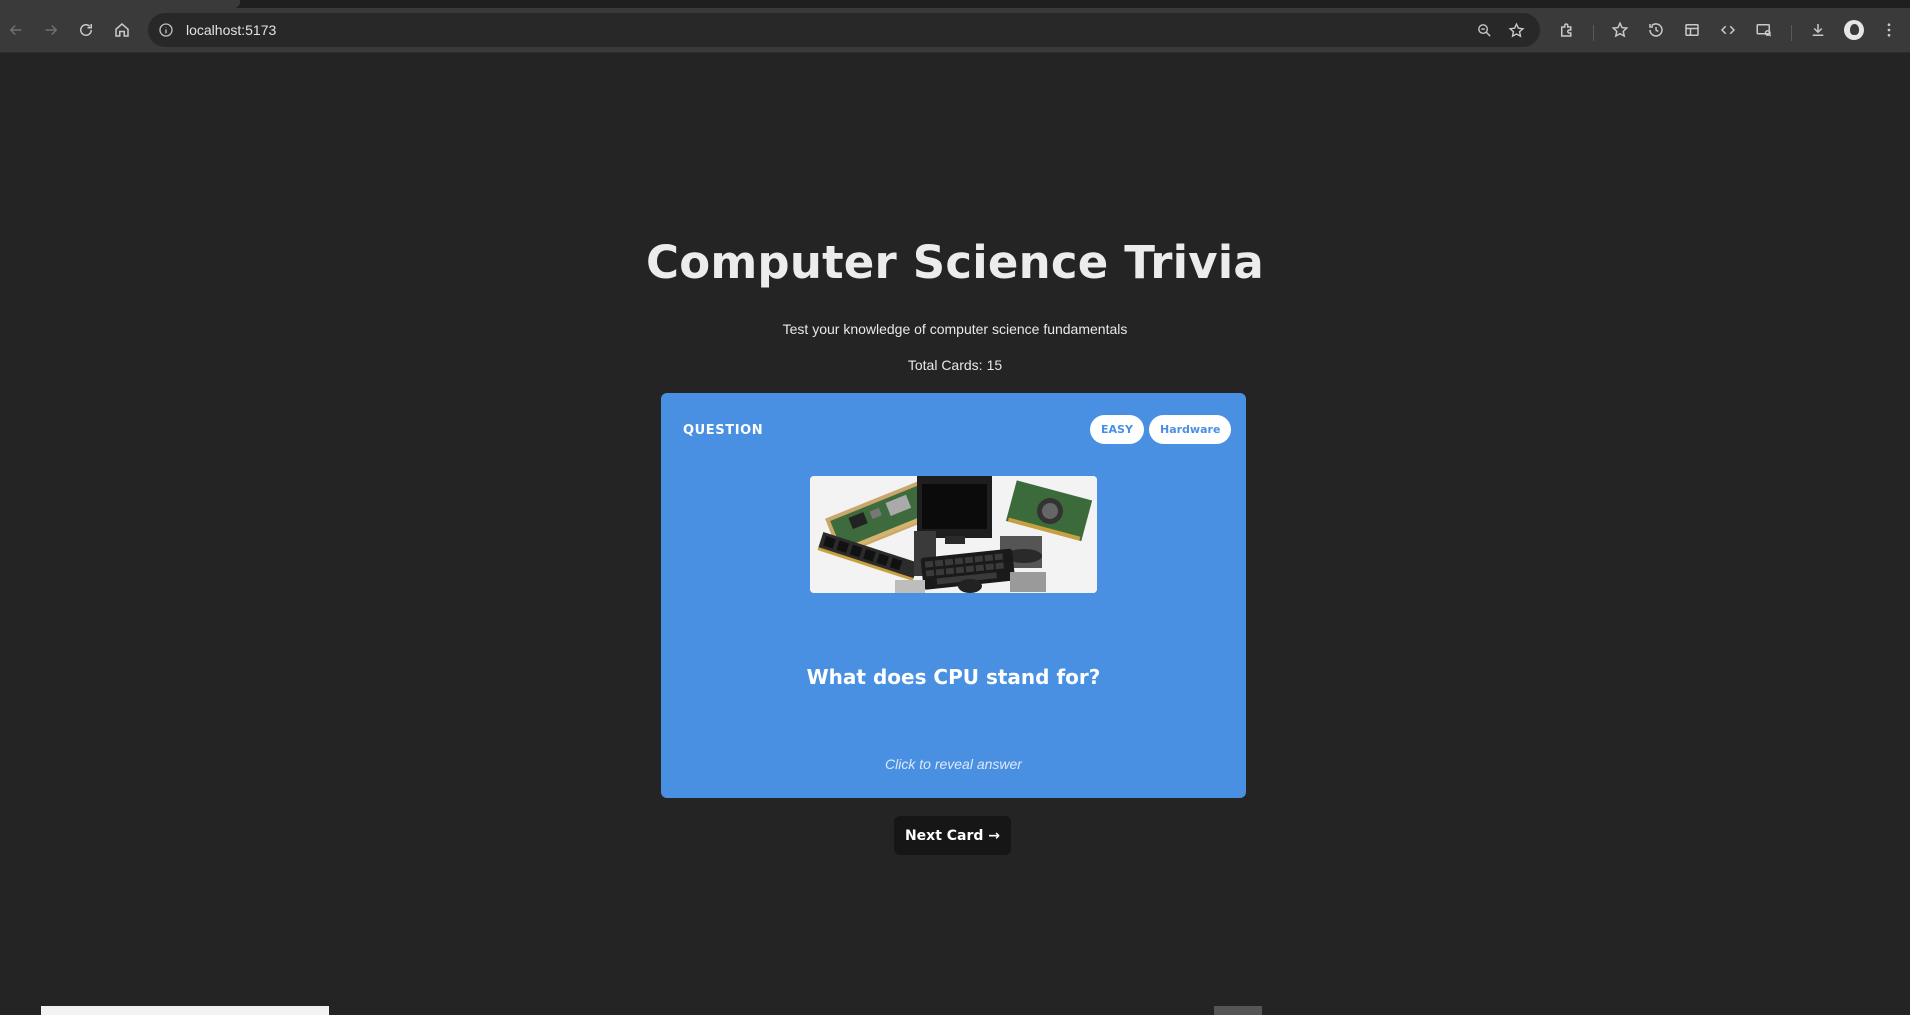 This screenshot has height=1015, width=1910. Describe the element at coordinates (1567, 30) in the screenshot. I see `puzzle-icon` at that location.